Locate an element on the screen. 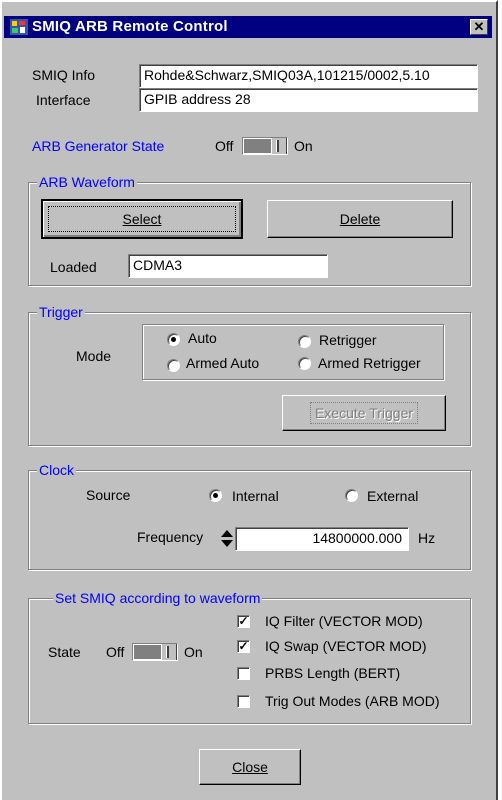 The height and width of the screenshot is (800, 502). checkbox-prbs-length is located at coordinates (243, 673).